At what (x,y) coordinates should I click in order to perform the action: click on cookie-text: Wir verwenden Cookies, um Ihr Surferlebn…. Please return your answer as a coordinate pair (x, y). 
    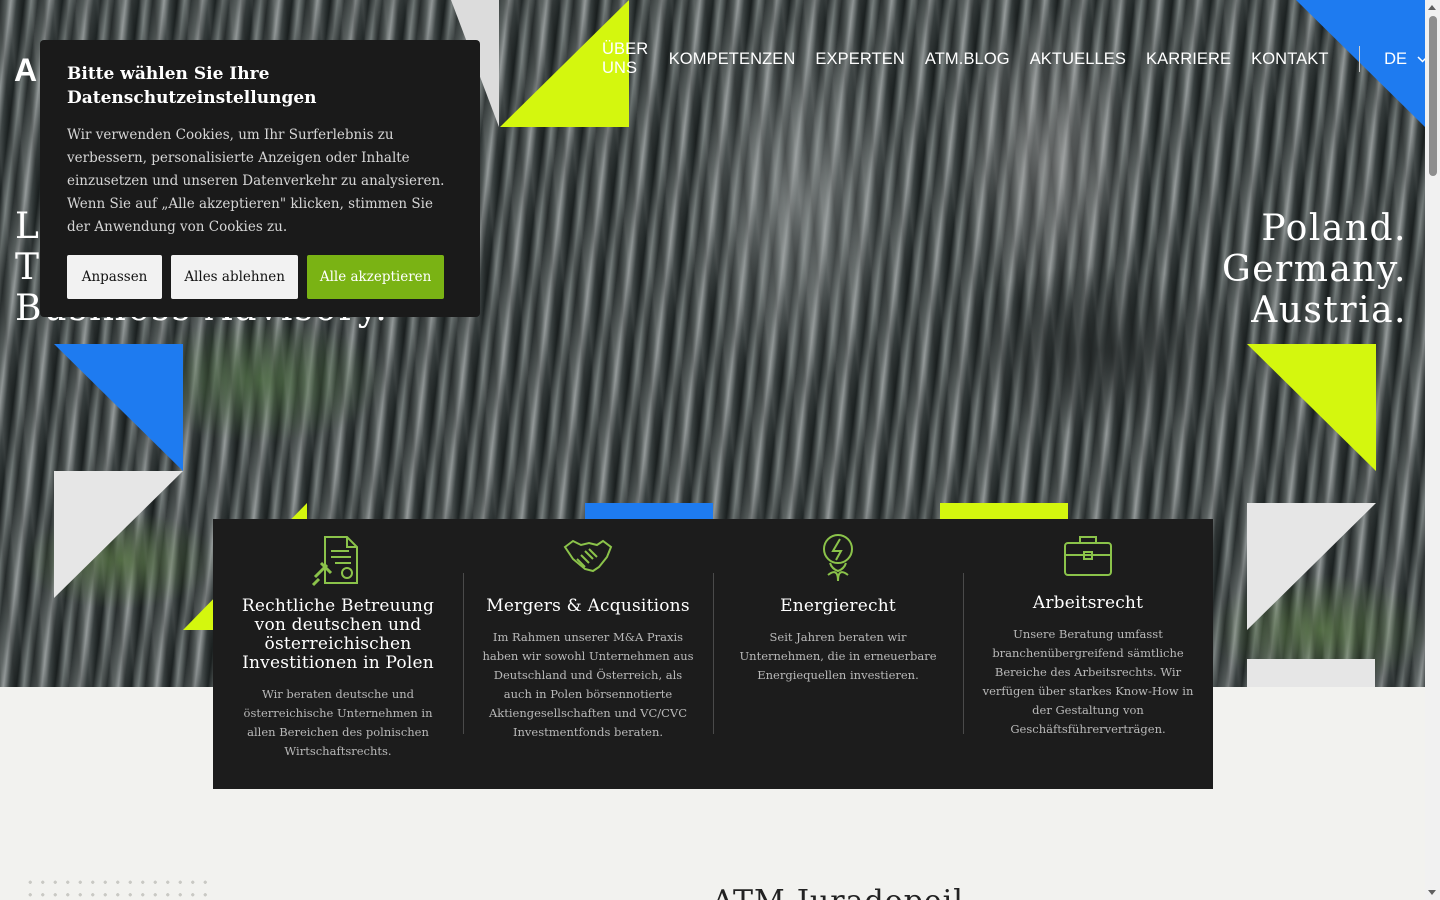
    Looking at the image, I should click on (256, 181).